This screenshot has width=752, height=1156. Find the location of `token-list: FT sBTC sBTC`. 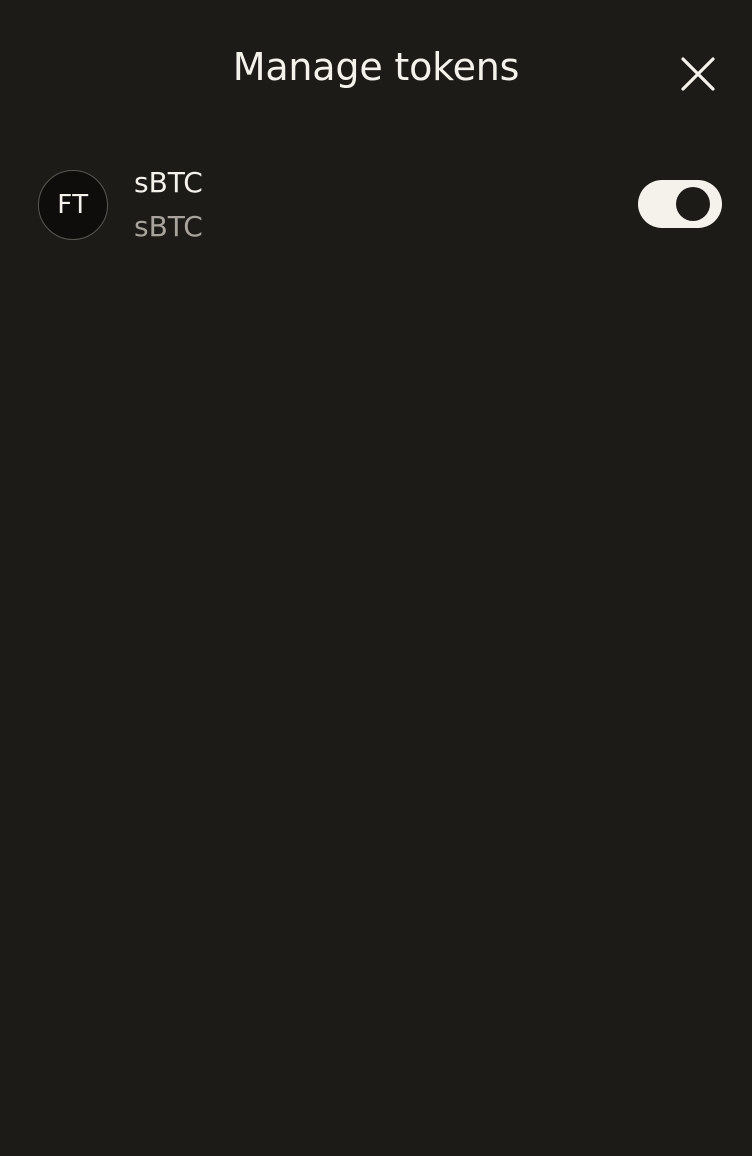

token-list: FT sBTC sBTC is located at coordinates (376, 206).